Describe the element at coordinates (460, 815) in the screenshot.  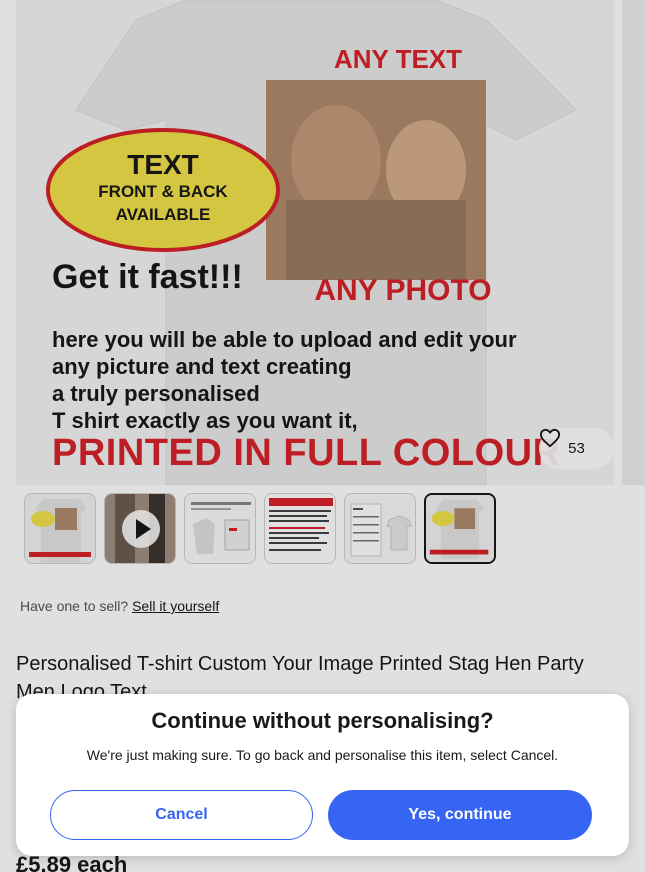
I see `yes-continue-button: Yes, continue` at that location.